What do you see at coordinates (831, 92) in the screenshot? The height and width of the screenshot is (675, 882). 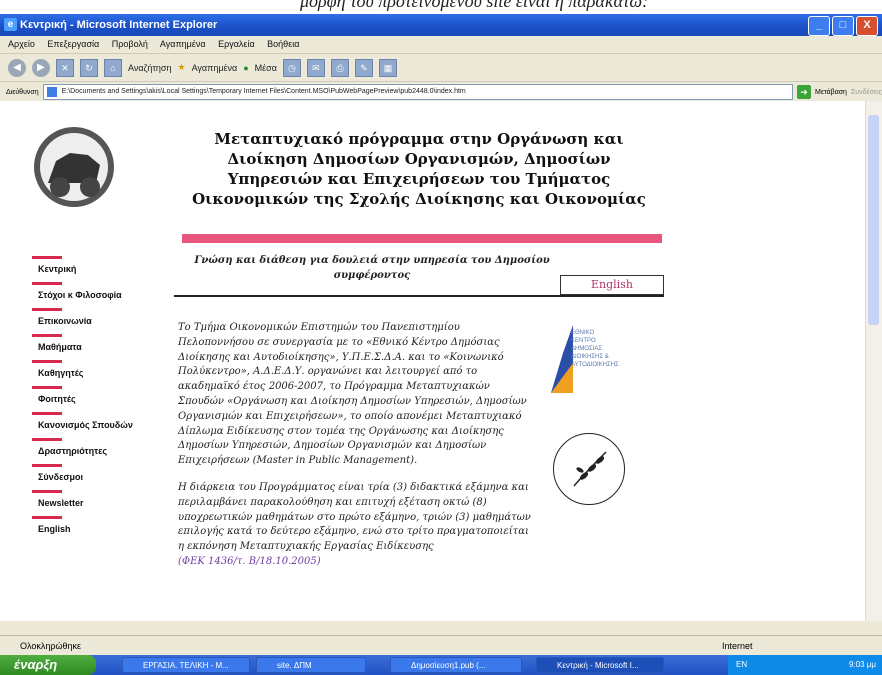 I see `go-button: Μετάβαση` at bounding box center [831, 92].